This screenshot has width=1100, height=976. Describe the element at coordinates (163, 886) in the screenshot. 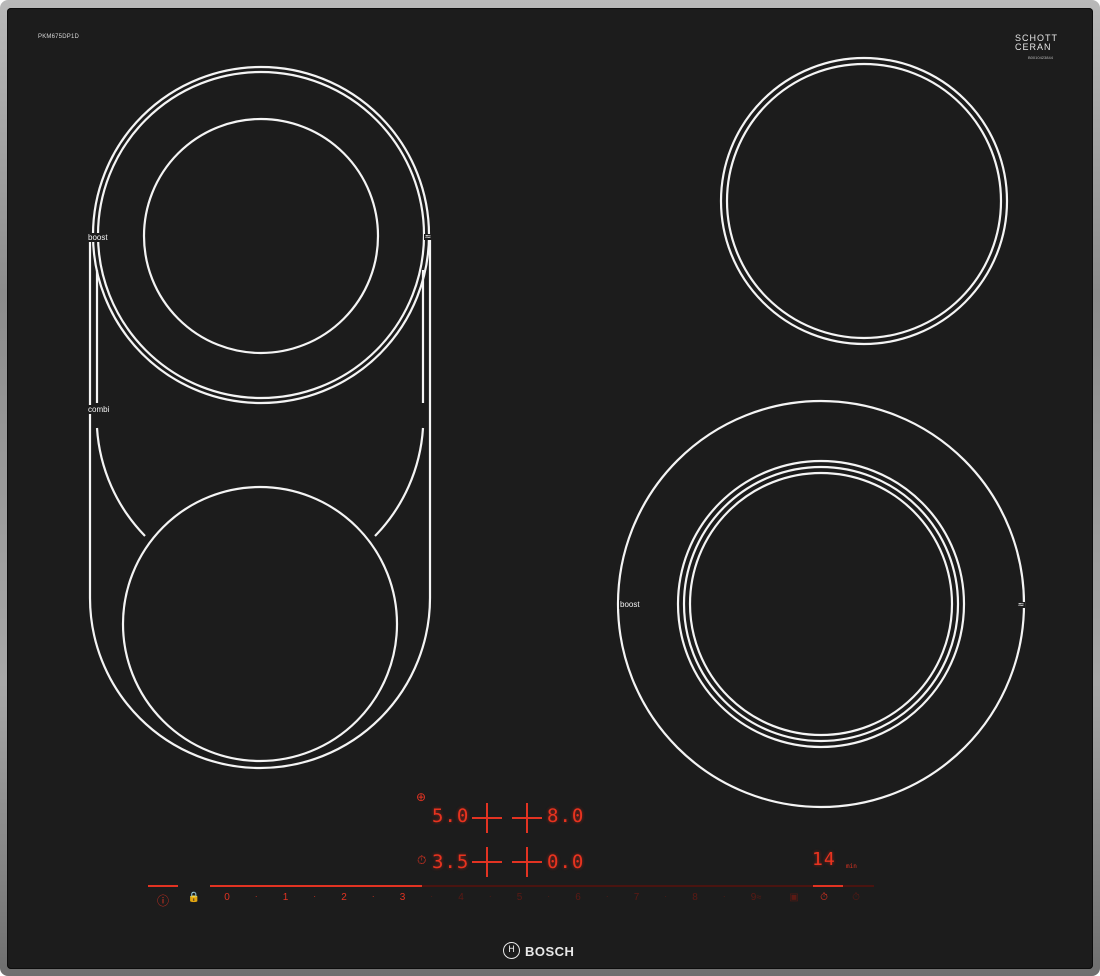

I see `power-indicator-bar` at that location.